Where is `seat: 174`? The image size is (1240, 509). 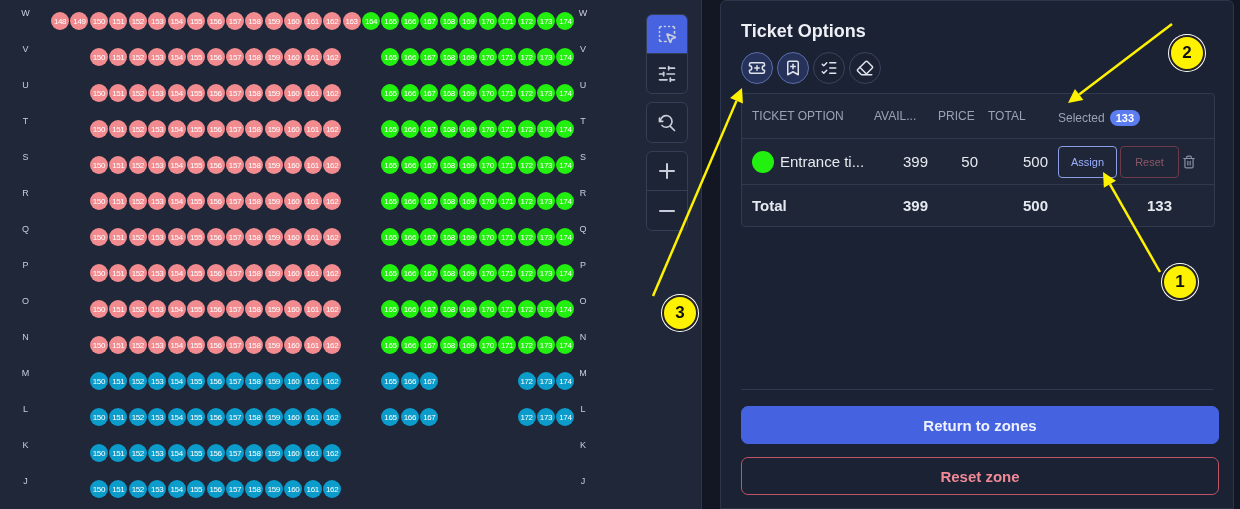
seat: 174 is located at coordinates (565, 57).